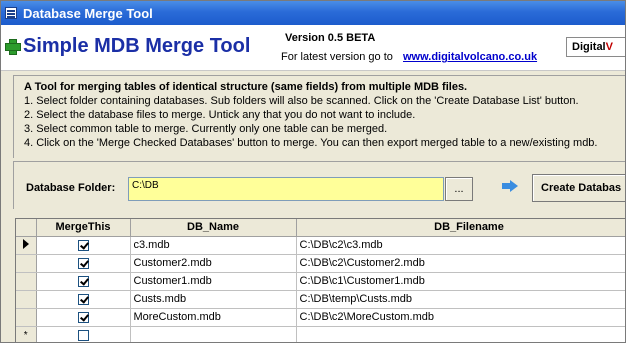  I want to click on version-label: Version 0.5 BETA, so click(330, 38).